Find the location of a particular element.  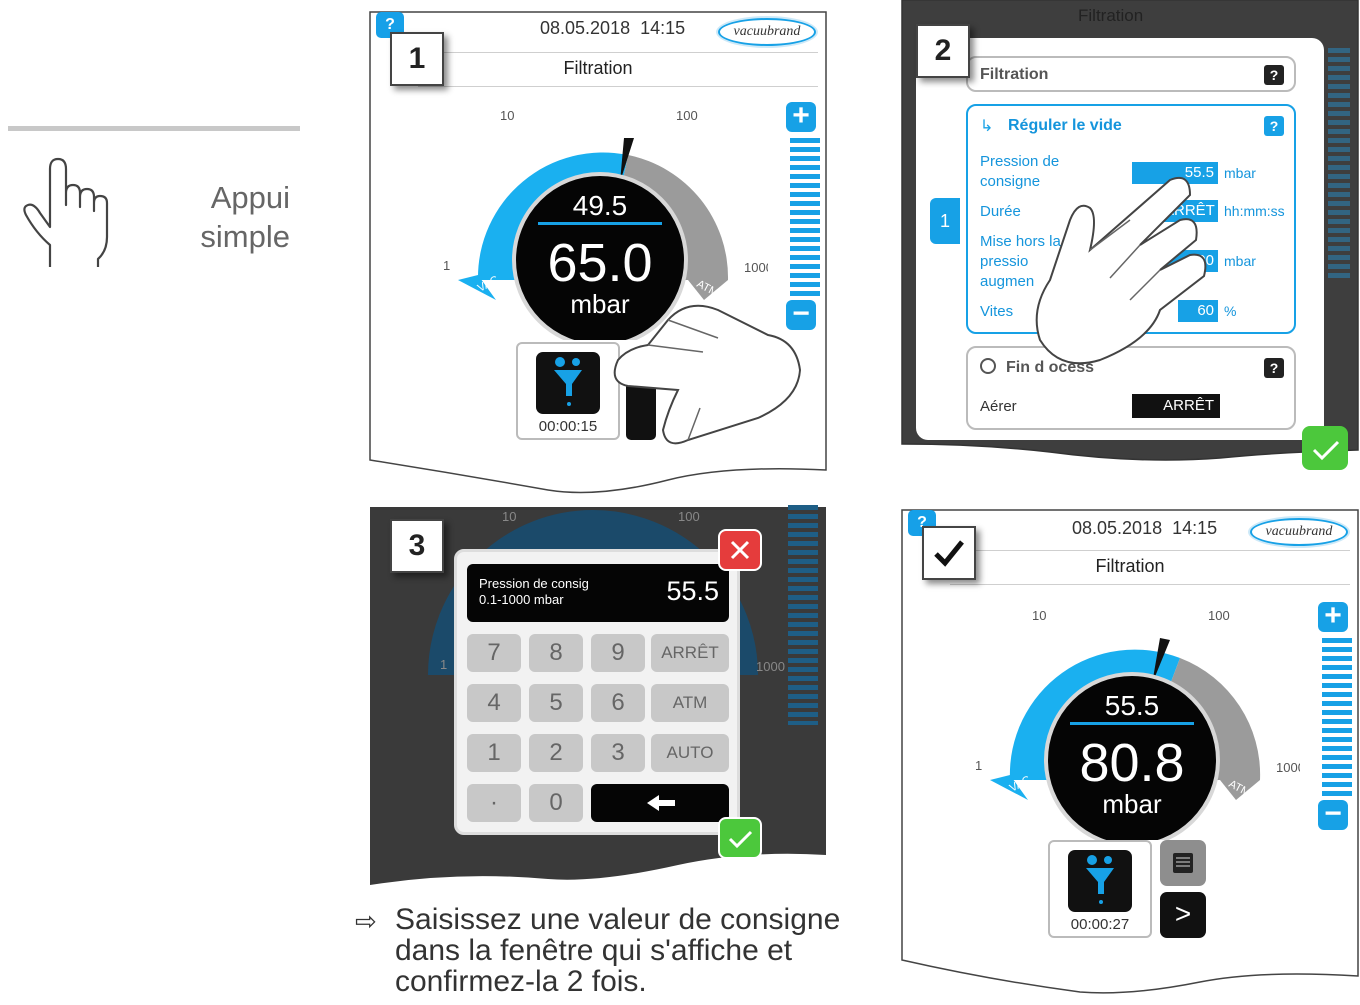

program-card: 00:00:15 is located at coordinates (568, 391).